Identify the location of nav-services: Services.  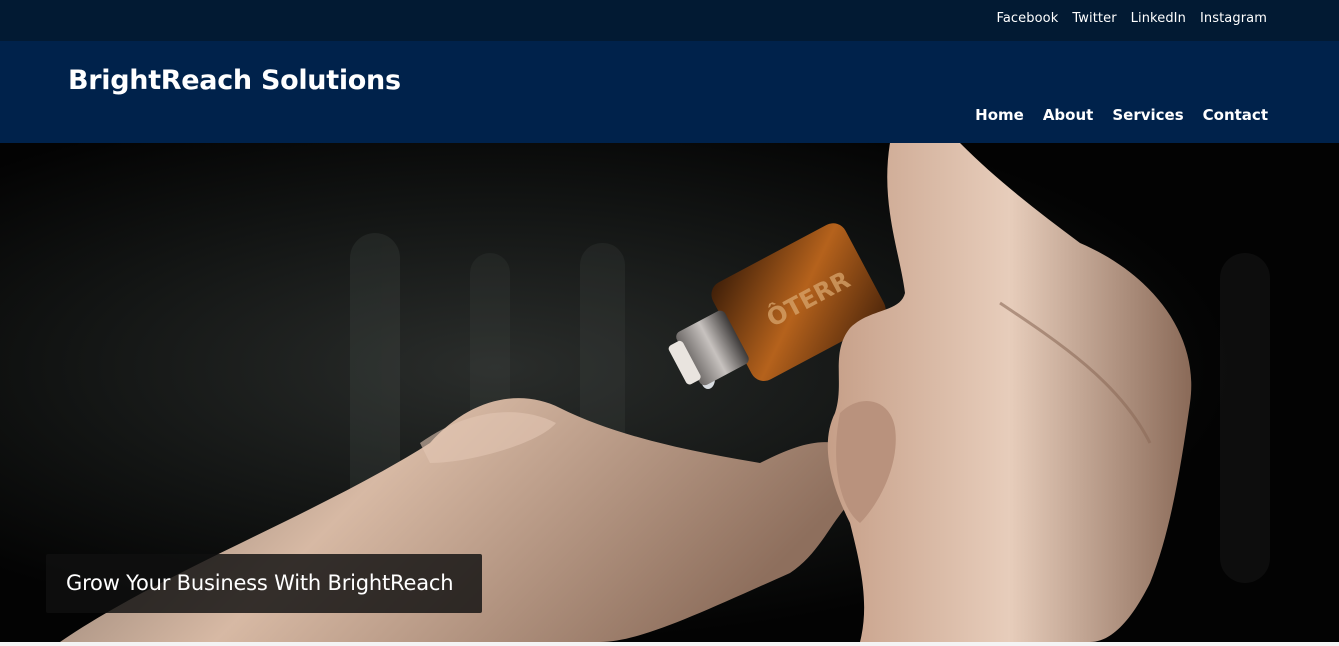
(1147, 115).